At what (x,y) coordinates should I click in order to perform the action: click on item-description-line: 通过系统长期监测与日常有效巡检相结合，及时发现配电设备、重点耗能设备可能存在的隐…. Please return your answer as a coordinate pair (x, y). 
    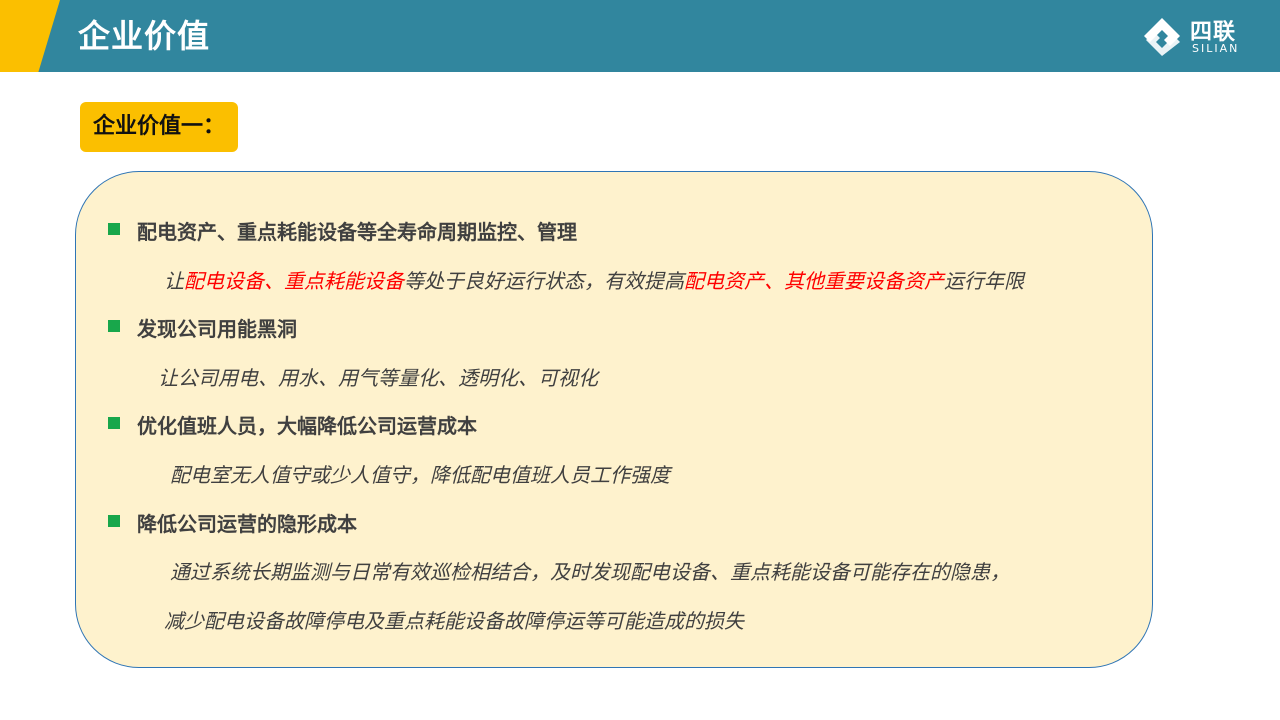
    Looking at the image, I should click on (590, 572).